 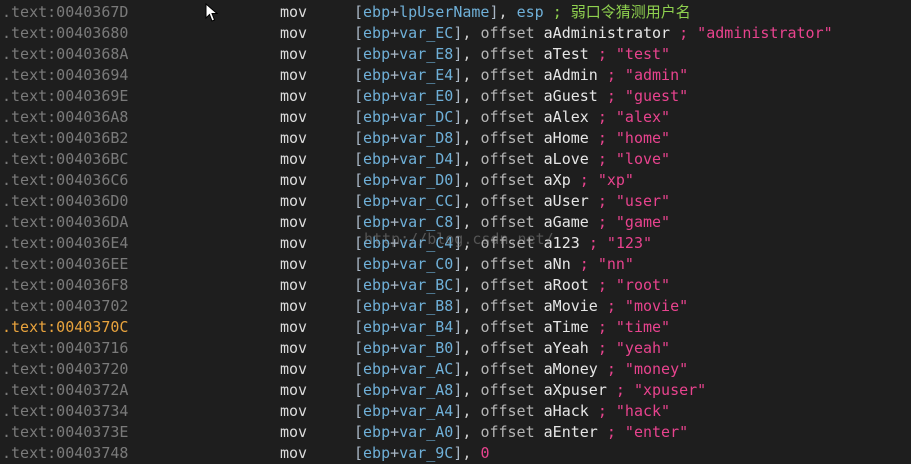 What do you see at coordinates (65, 75) in the screenshot?
I see `address: .text:00403694` at bounding box center [65, 75].